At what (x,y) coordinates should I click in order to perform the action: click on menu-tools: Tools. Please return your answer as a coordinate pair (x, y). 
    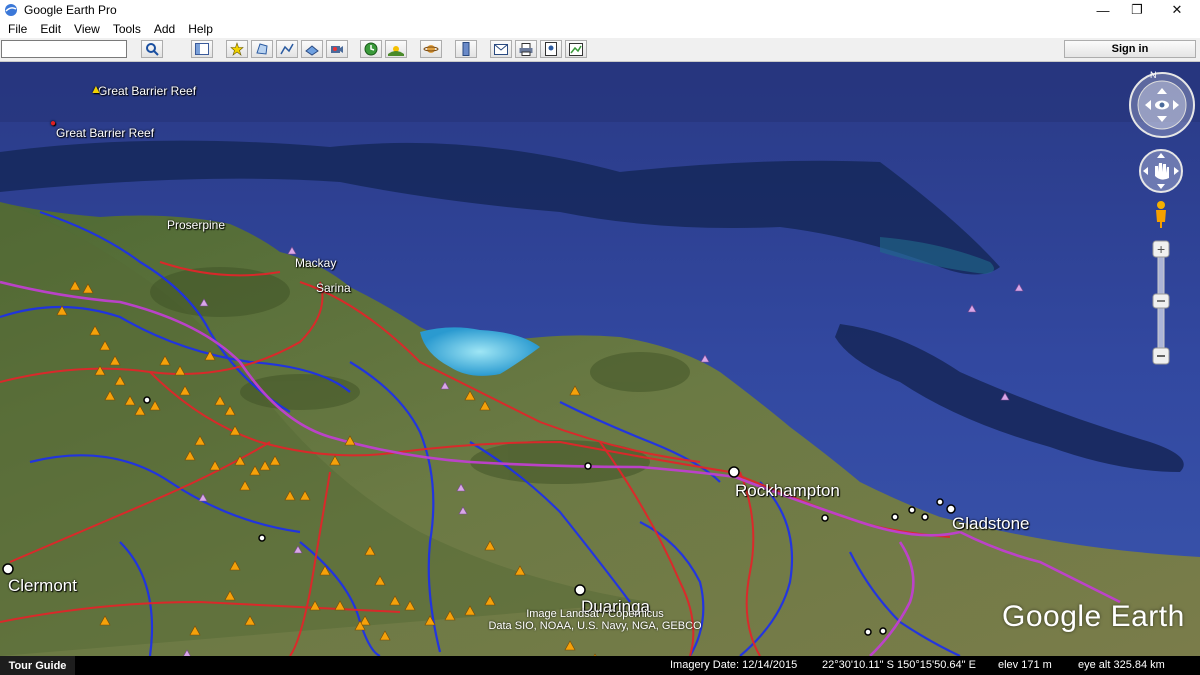
    Looking at the image, I should click on (125, 29).